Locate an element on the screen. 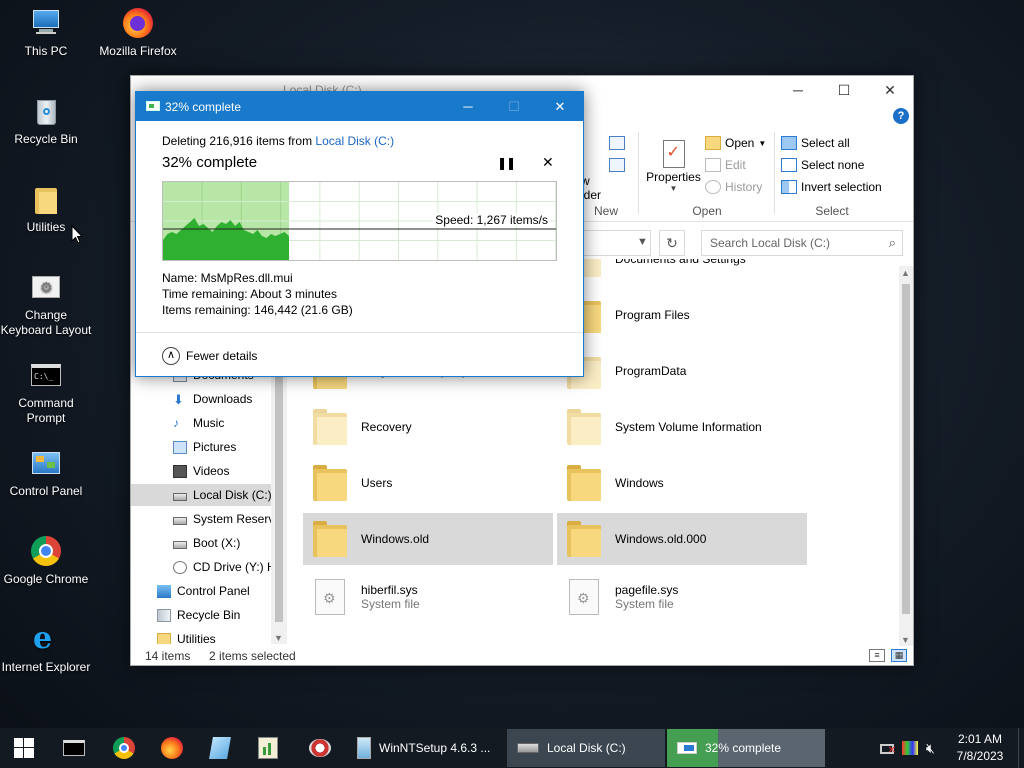 The height and width of the screenshot is (768, 1024). folder-item: Windows.old.000 is located at coordinates (682, 539).